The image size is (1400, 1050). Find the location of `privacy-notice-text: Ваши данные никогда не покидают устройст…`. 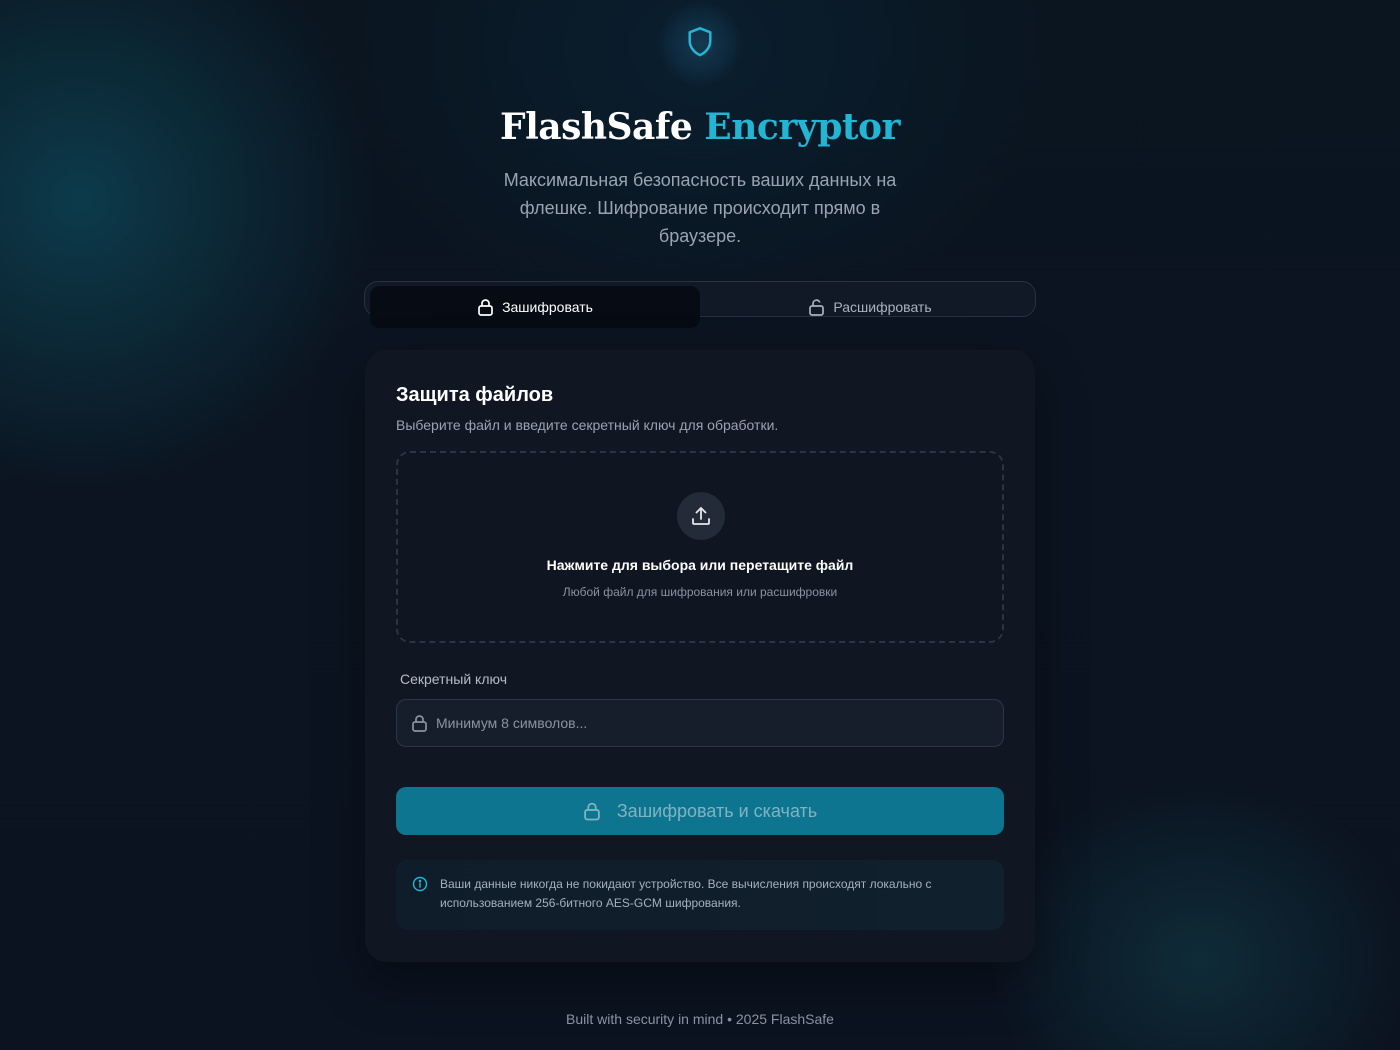

privacy-notice-text: Ваши данные никогда не покидают устройст… is located at coordinates (686, 893).